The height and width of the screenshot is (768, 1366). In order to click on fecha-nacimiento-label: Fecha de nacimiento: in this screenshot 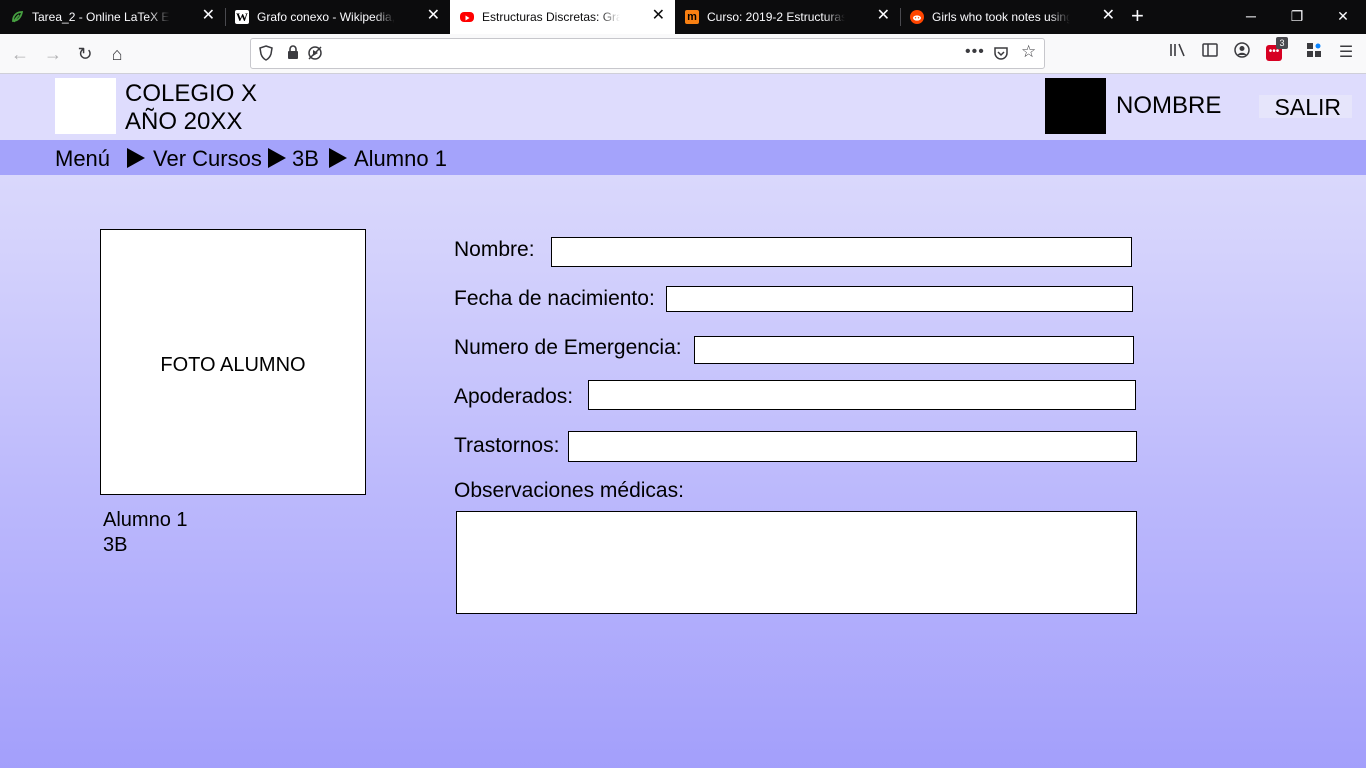, I will do `click(554, 298)`.